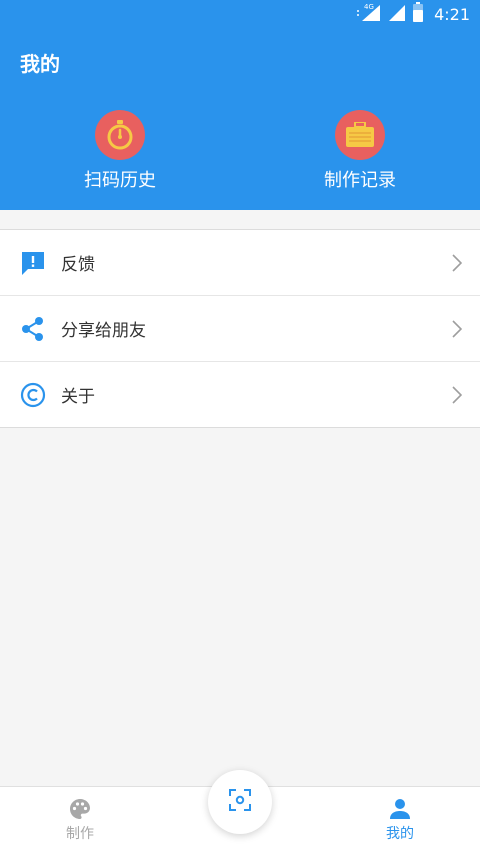 The width and height of the screenshot is (480, 853). What do you see at coordinates (360, 180) in the screenshot?
I see `make-records-label: 制作记录` at bounding box center [360, 180].